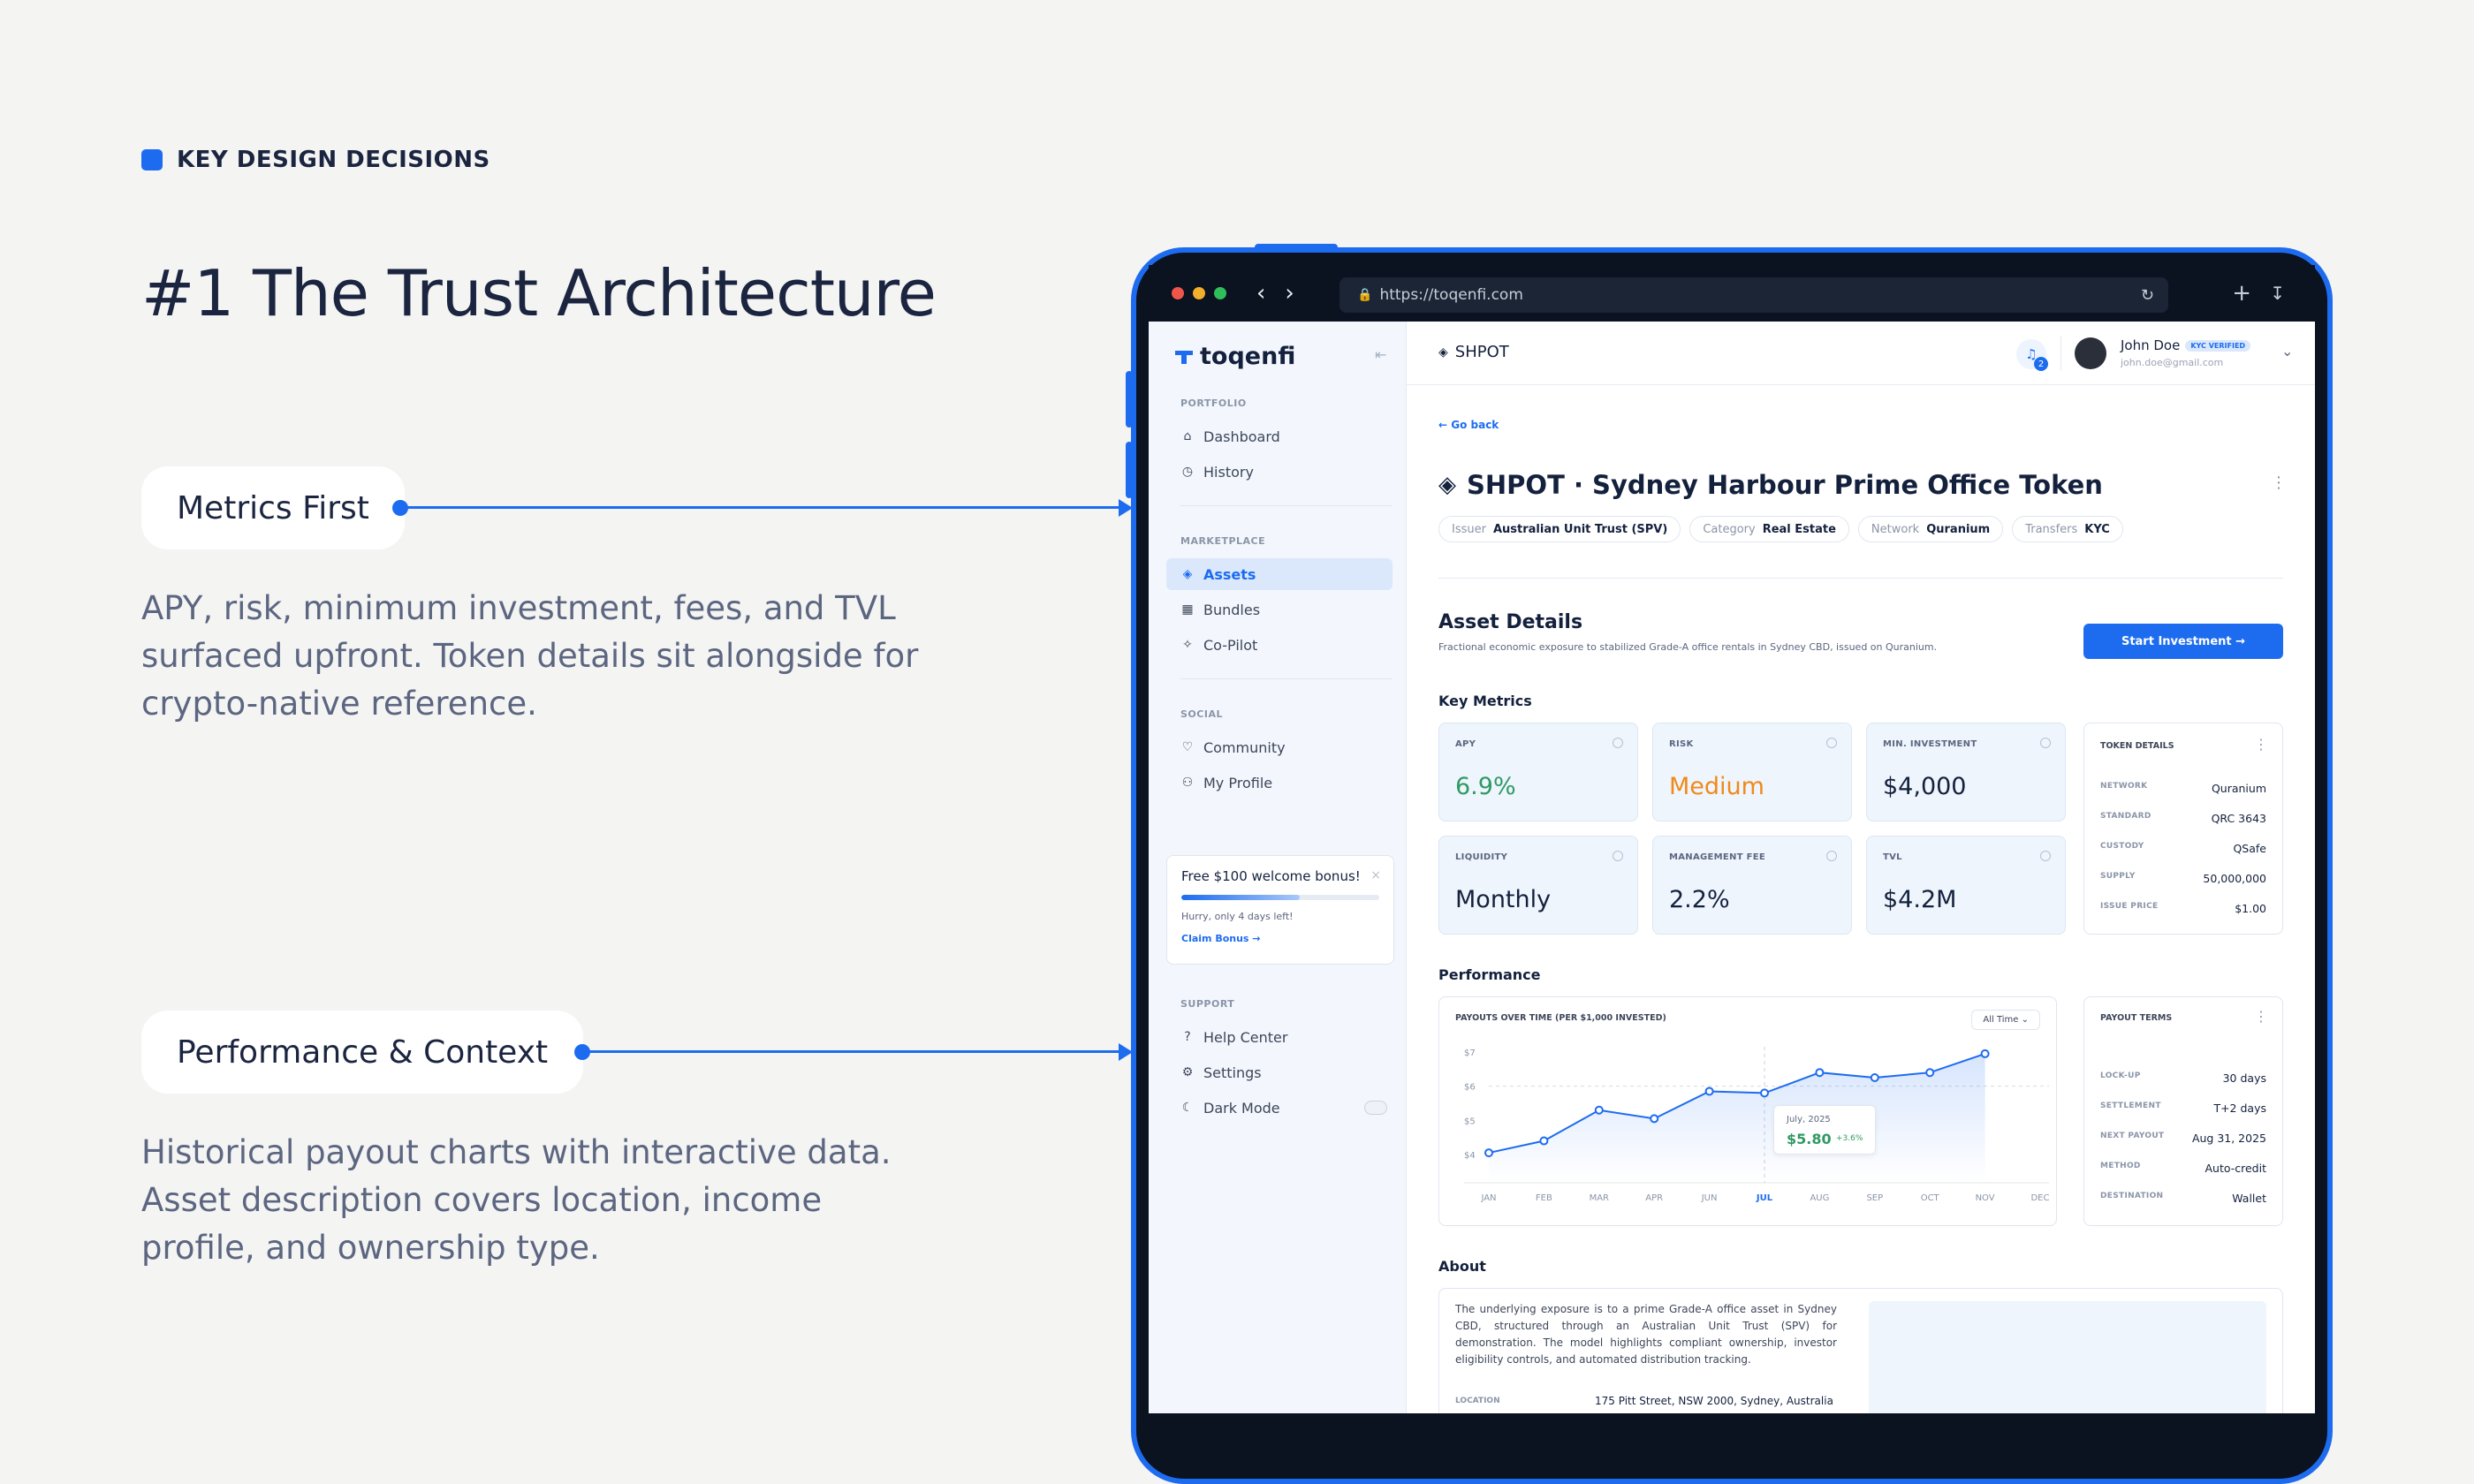 The width and height of the screenshot is (2474, 1484). What do you see at coordinates (1178, 293) in the screenshot?
I see `close-window-icon` at bounding box center [1178, 293].